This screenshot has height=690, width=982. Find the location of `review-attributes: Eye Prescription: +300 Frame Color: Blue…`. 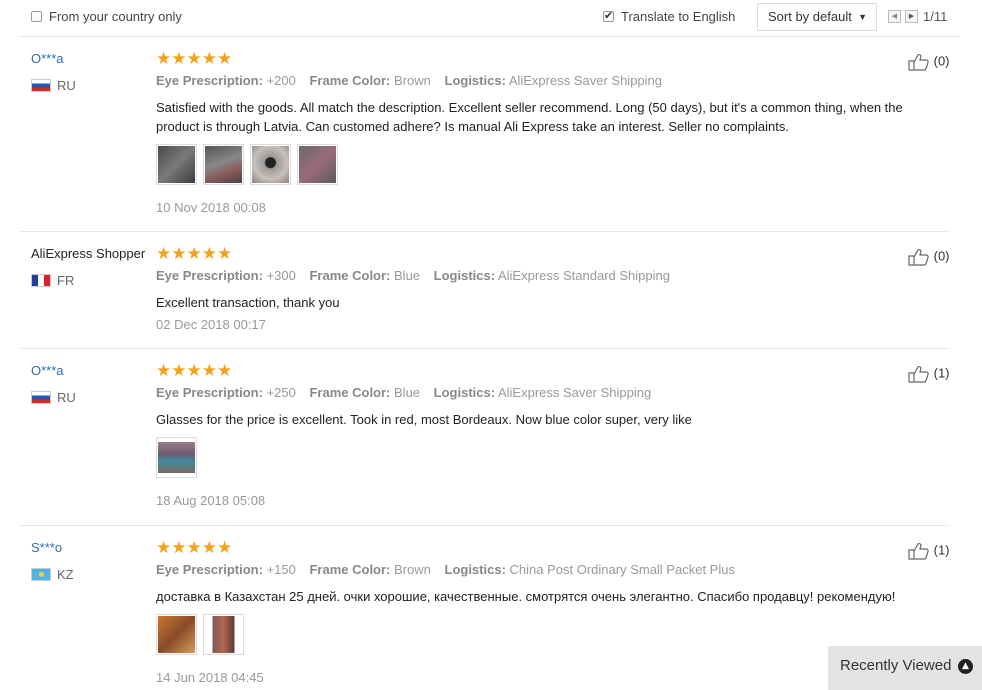

review-attributes: Eye Prescription: +300 Frame Color: Blue… is located at coordinates (418, 275).